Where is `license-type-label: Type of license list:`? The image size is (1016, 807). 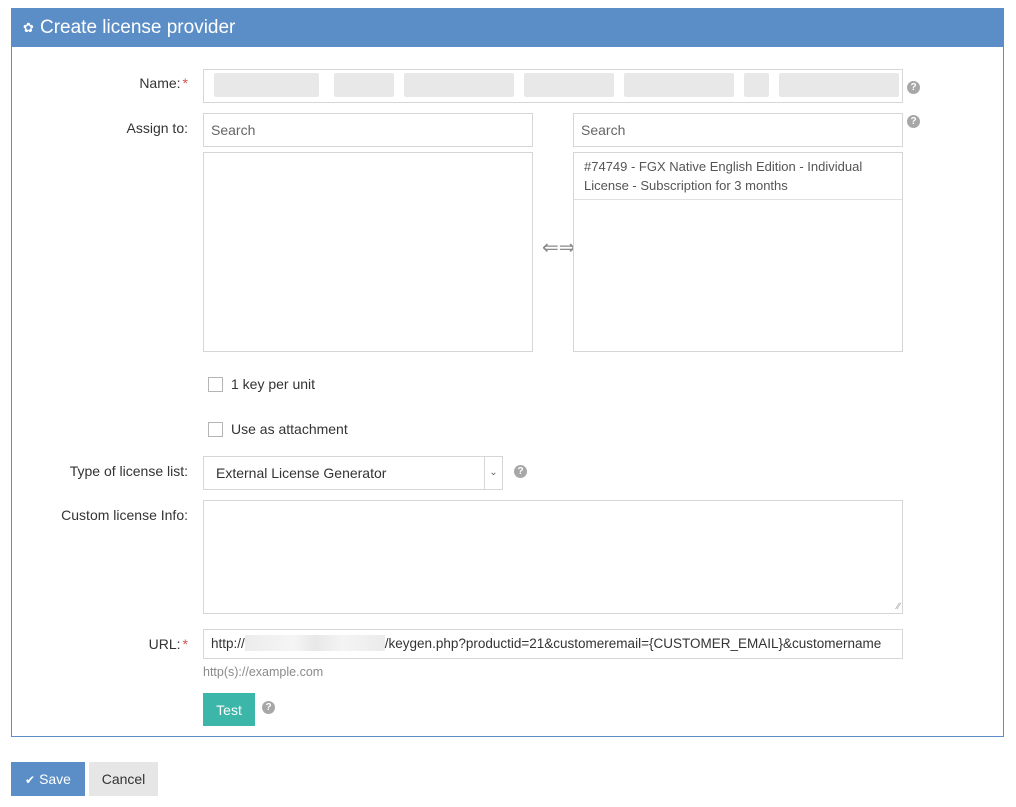 license-type-label: Type of license list: is located at coordinates (128, 471).